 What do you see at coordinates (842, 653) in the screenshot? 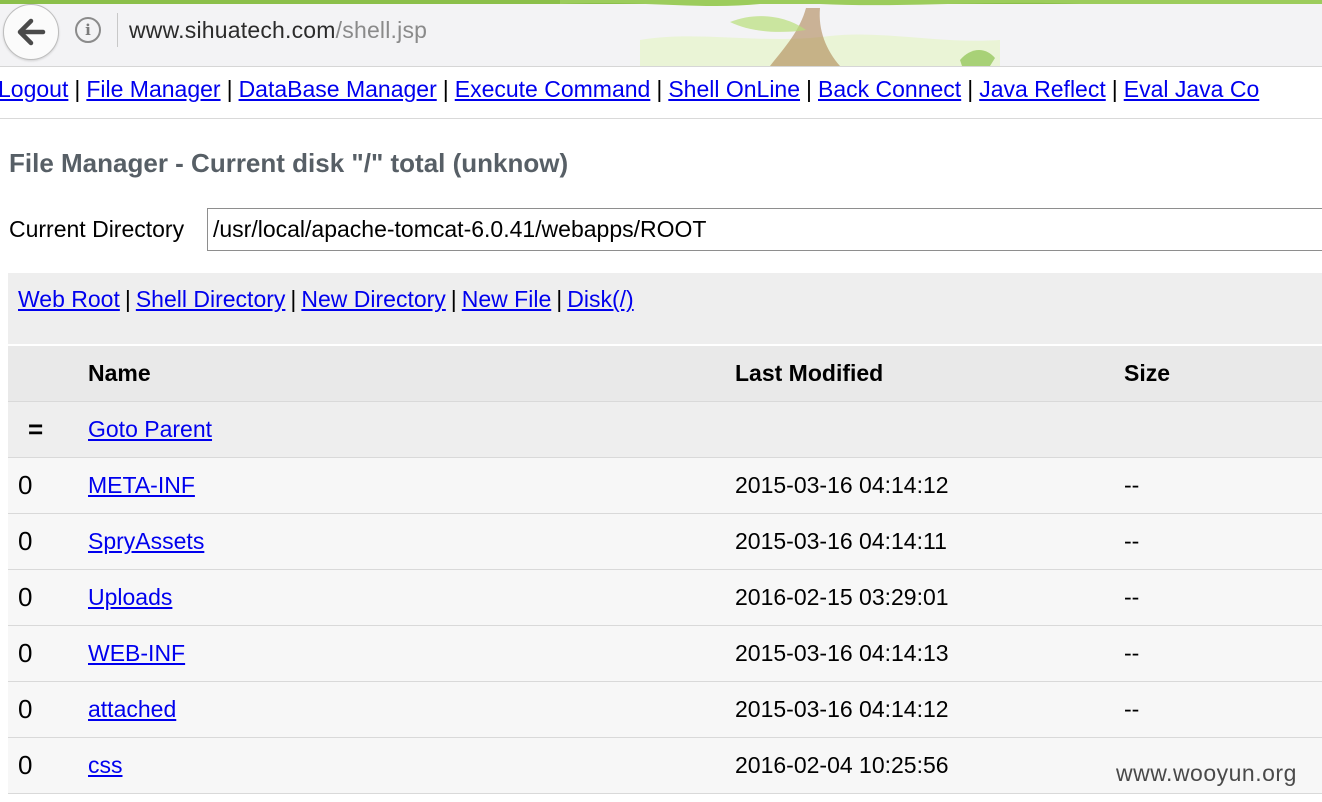
I see `last-modified-cell: 2015-03-16 04:14:13` at bounding box center [842, 653].